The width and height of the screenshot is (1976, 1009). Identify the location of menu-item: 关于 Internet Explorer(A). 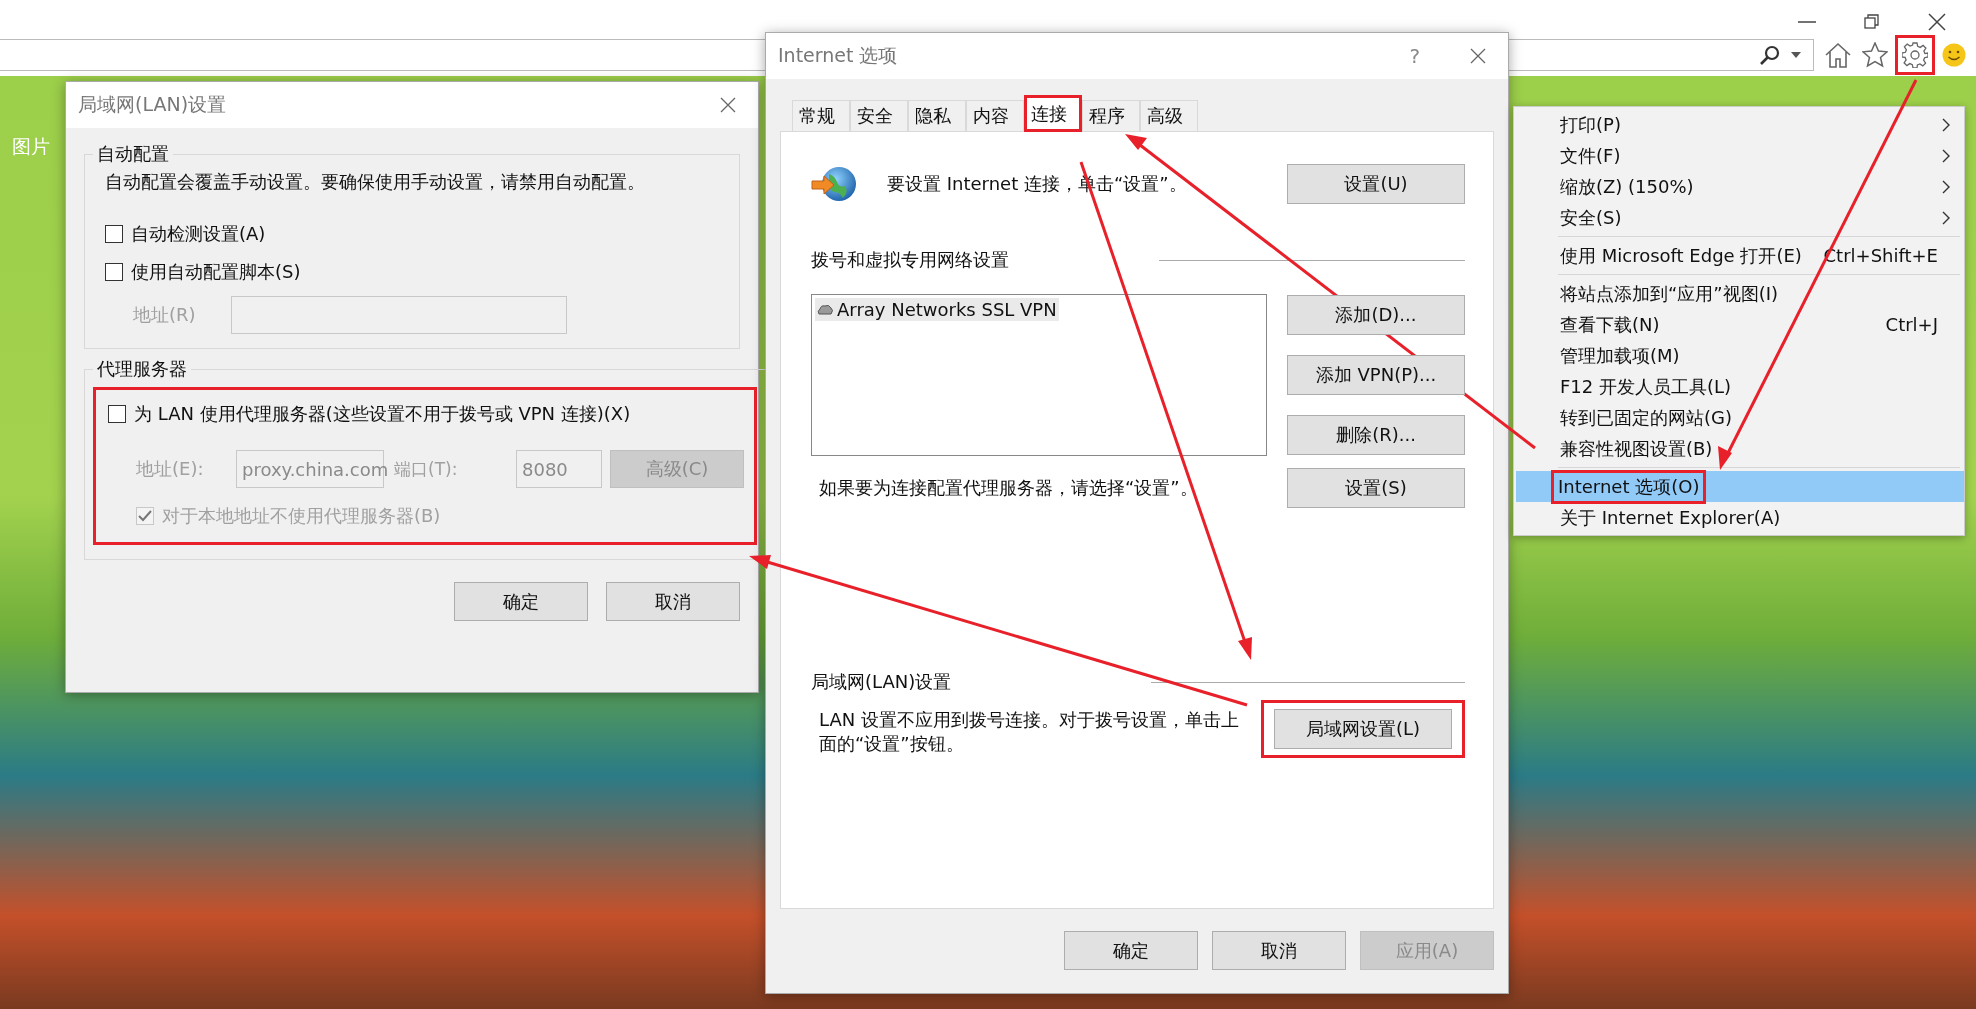
(1740, 517).